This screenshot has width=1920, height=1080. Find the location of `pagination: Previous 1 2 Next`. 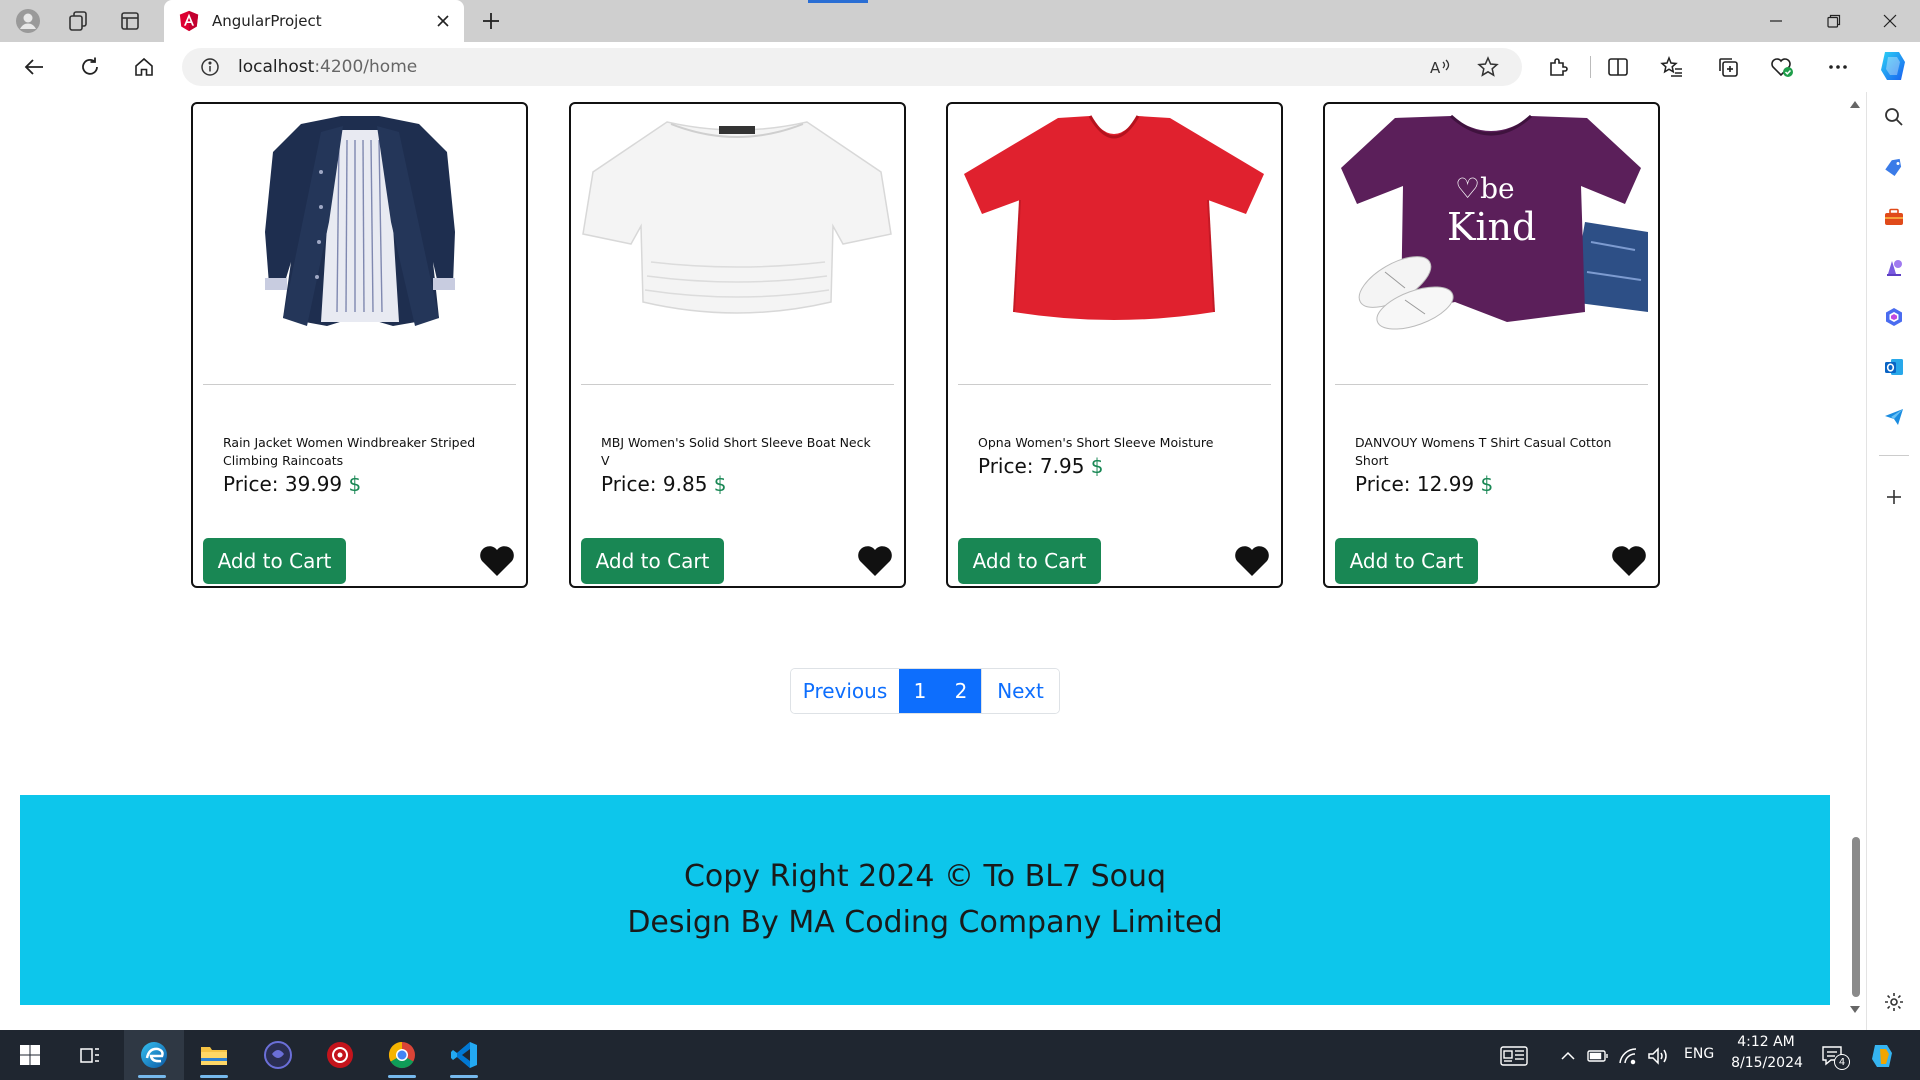

pagination: Previous 1 2 Next is located at coordinates (925, 691).